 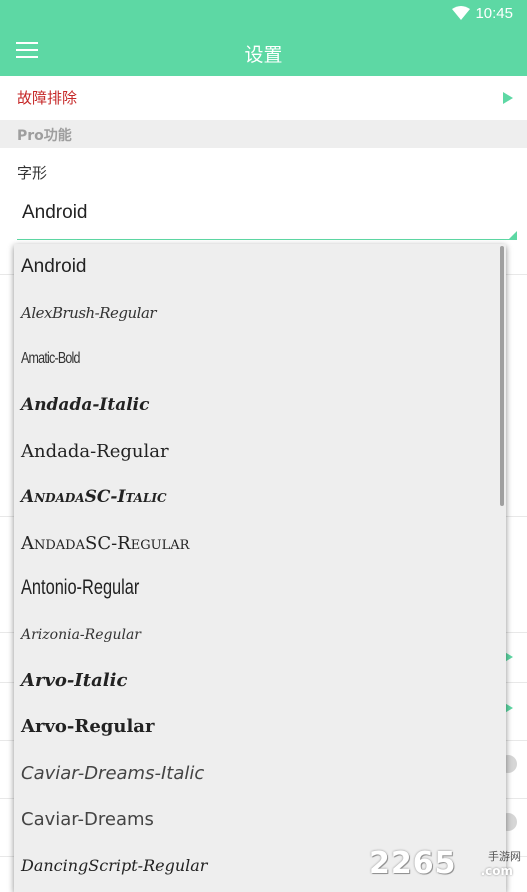 What do you see at coordinates (74, 680) in the screenshot?
I see `font-option-label: Arvo-Italic` at bounding box center [74, 680].